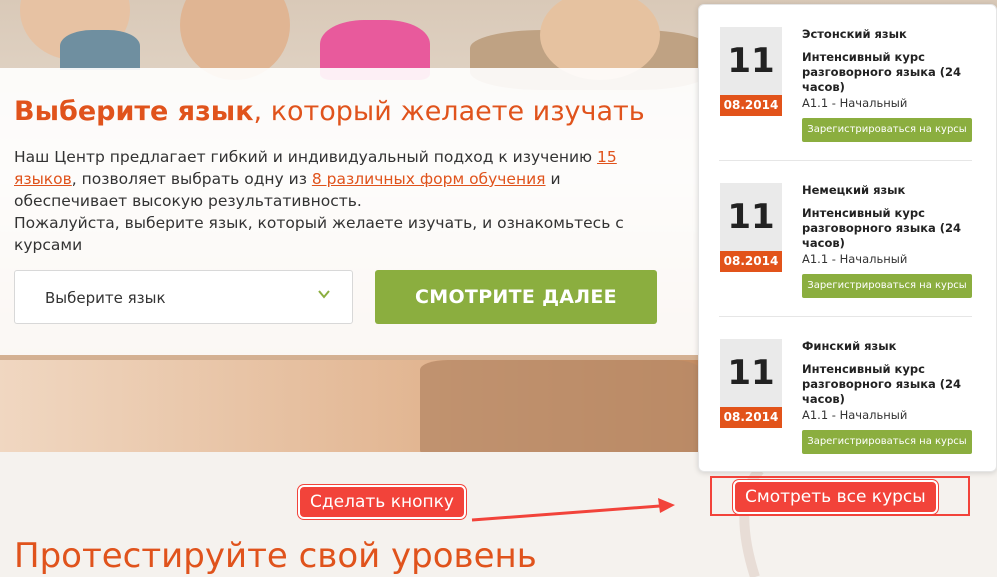  I want to click on page-headline: Выберите язык, который желаете изучать, so click(329, 111).